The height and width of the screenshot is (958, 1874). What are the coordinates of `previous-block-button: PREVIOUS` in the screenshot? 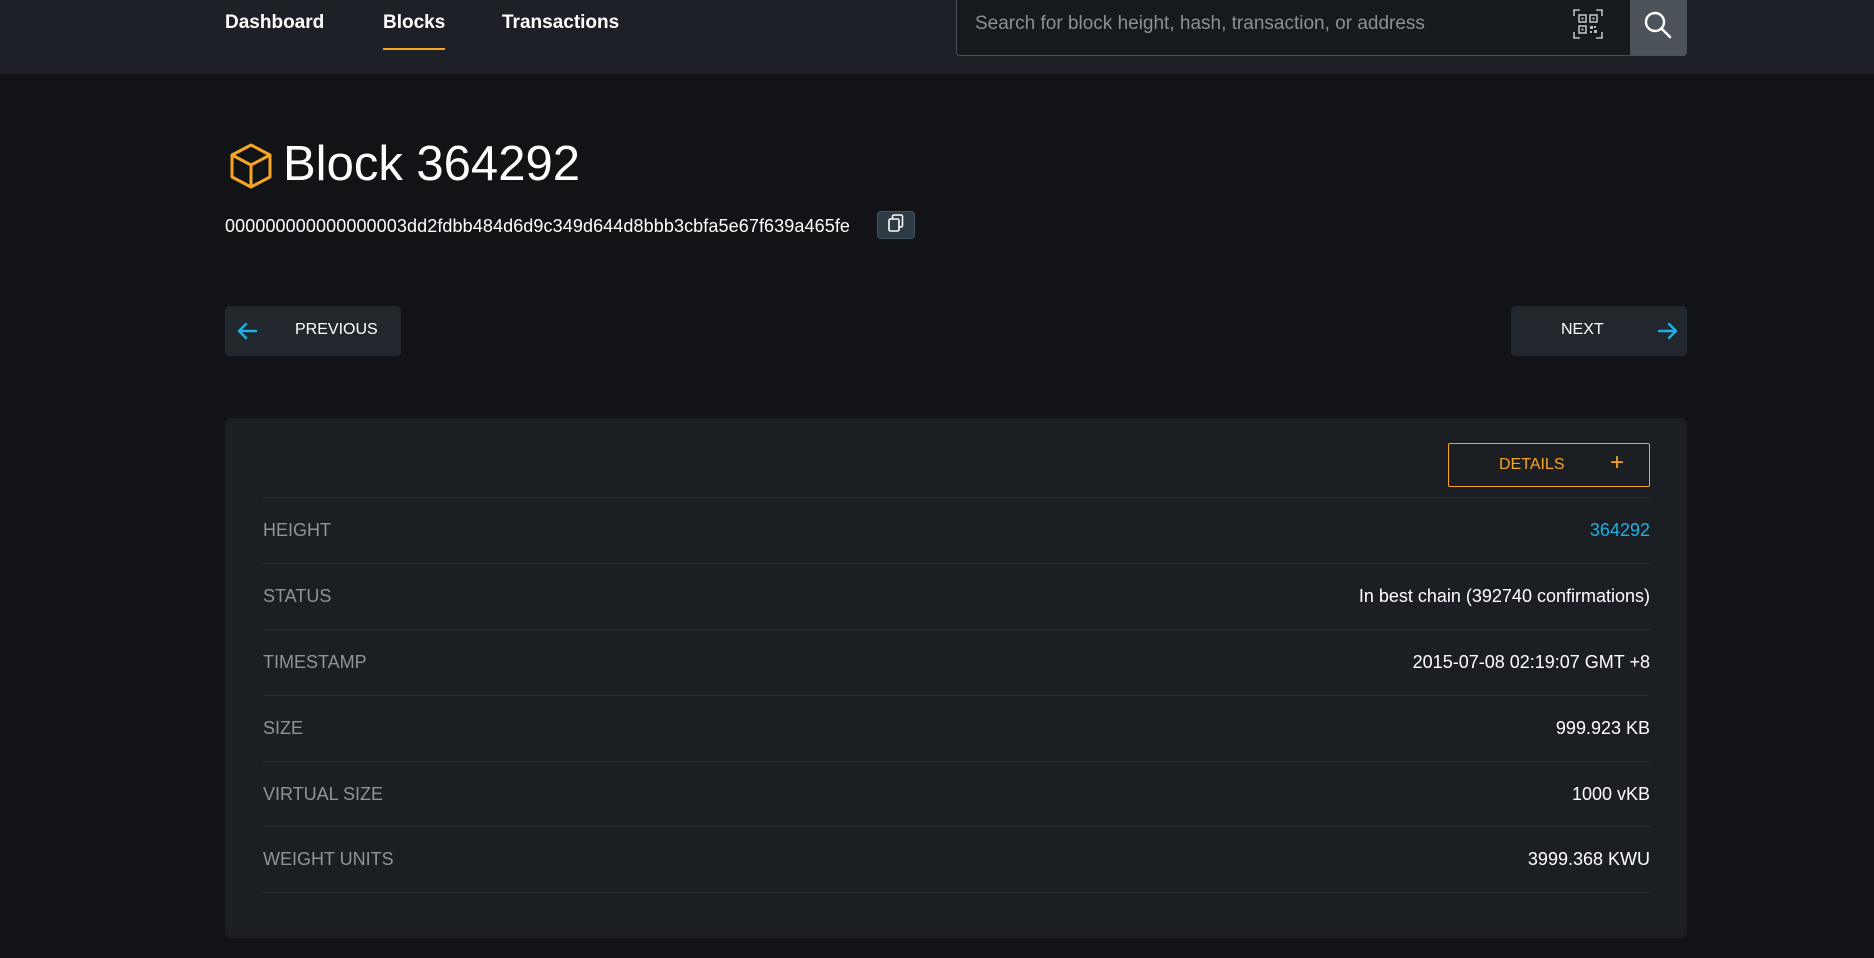 It's located at (313, 331).